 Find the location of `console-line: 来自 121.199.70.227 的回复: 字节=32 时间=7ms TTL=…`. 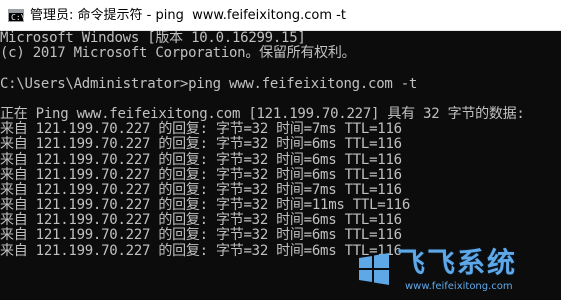

console-line: 来自 121.199.70.227 的回复: 字节=32 时间=7ms TTL=… is located at coordinates (201, 189).